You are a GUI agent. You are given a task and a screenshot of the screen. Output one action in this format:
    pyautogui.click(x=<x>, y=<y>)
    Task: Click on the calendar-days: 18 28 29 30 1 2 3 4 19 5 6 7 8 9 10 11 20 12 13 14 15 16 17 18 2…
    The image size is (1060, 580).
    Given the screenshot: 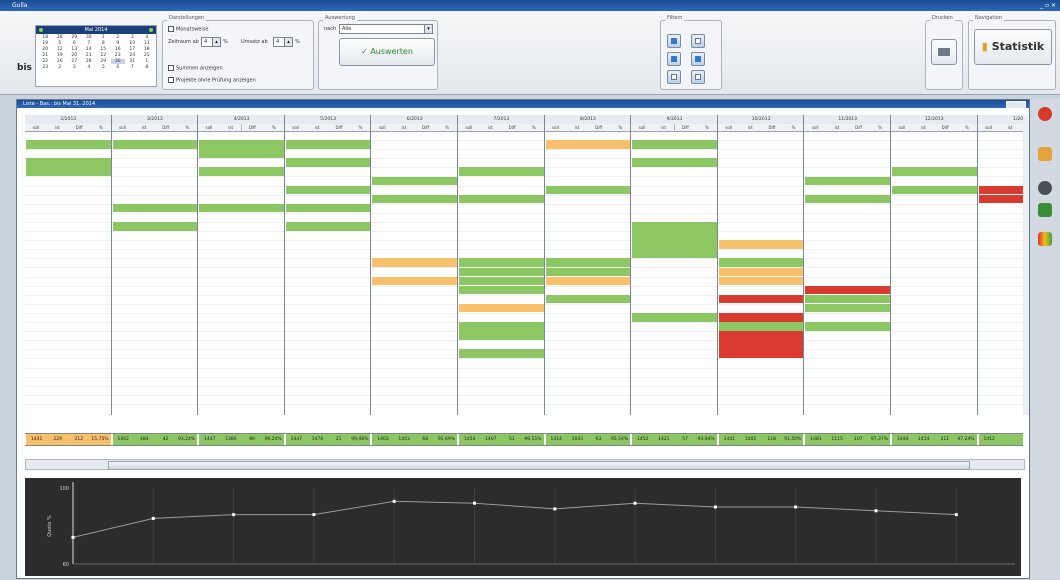 What is the action you would take?
    pyautogui.click(x=96, y=52)
    